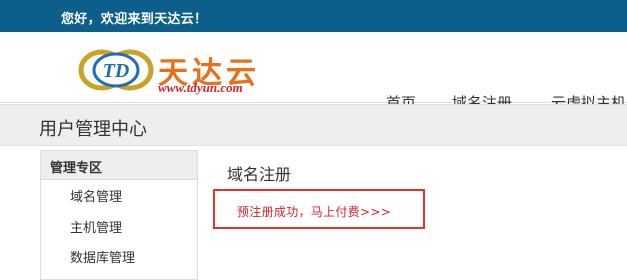 The height and width of the screenshot is (280, 627). What do you see at coordinates (314, 211) in the screenshot?
I see `pay-now-link: 预注册成功，马上付费>>>` at bounding box center [314, 211].